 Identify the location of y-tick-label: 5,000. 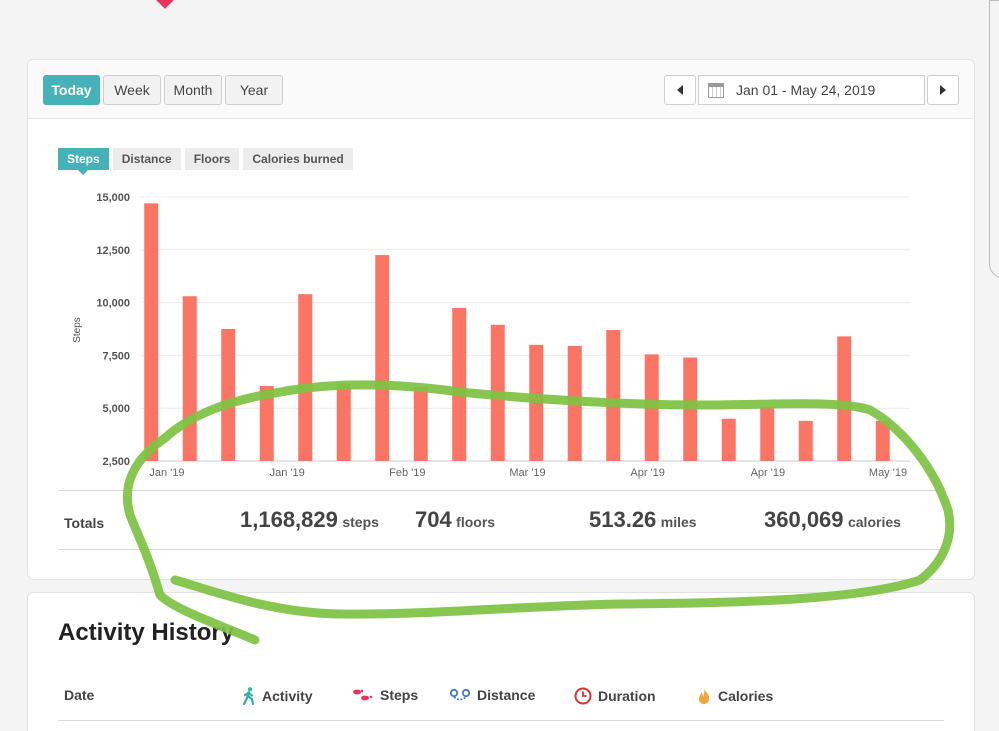
(116, 409).